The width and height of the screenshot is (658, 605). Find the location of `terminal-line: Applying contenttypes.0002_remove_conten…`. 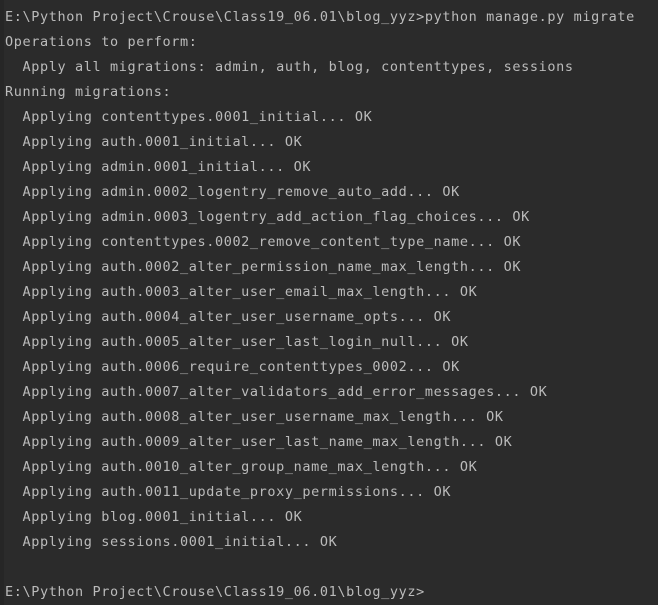

terminal-line: Applying contenttypes.0002_remove_conten… is located at coordinates (263, 242).